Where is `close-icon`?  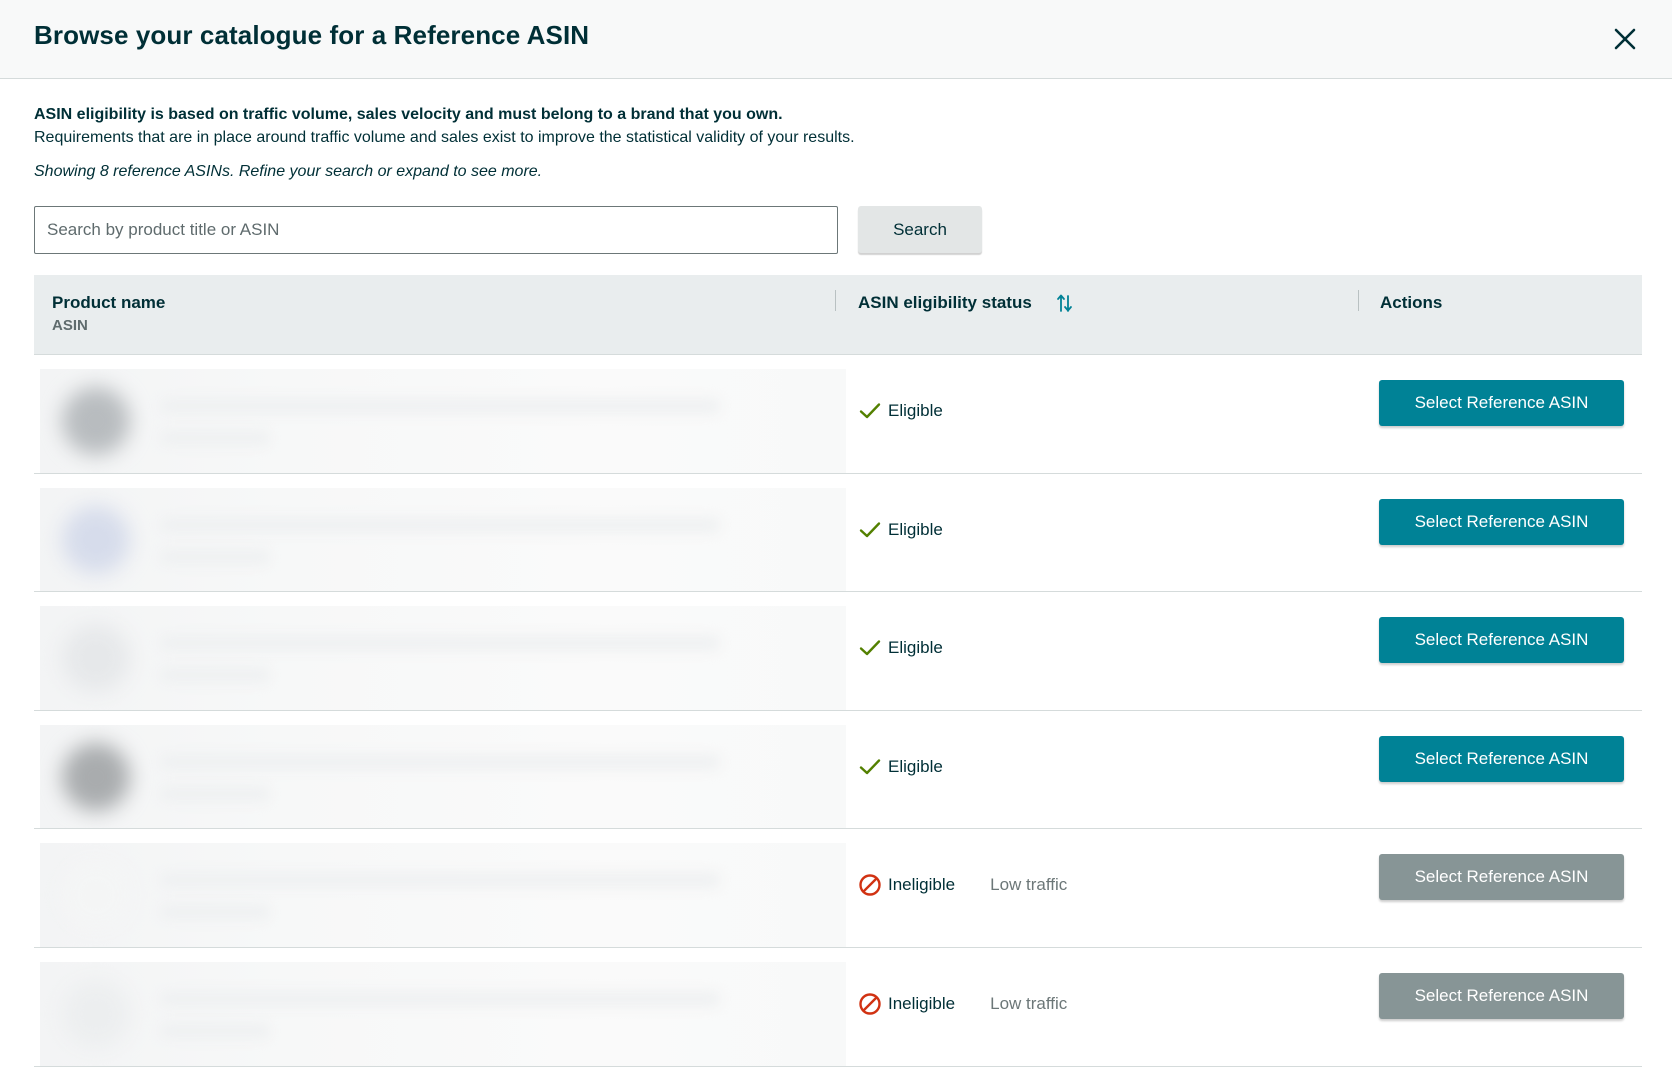
close-icon is located at coordinates (1625, 39).